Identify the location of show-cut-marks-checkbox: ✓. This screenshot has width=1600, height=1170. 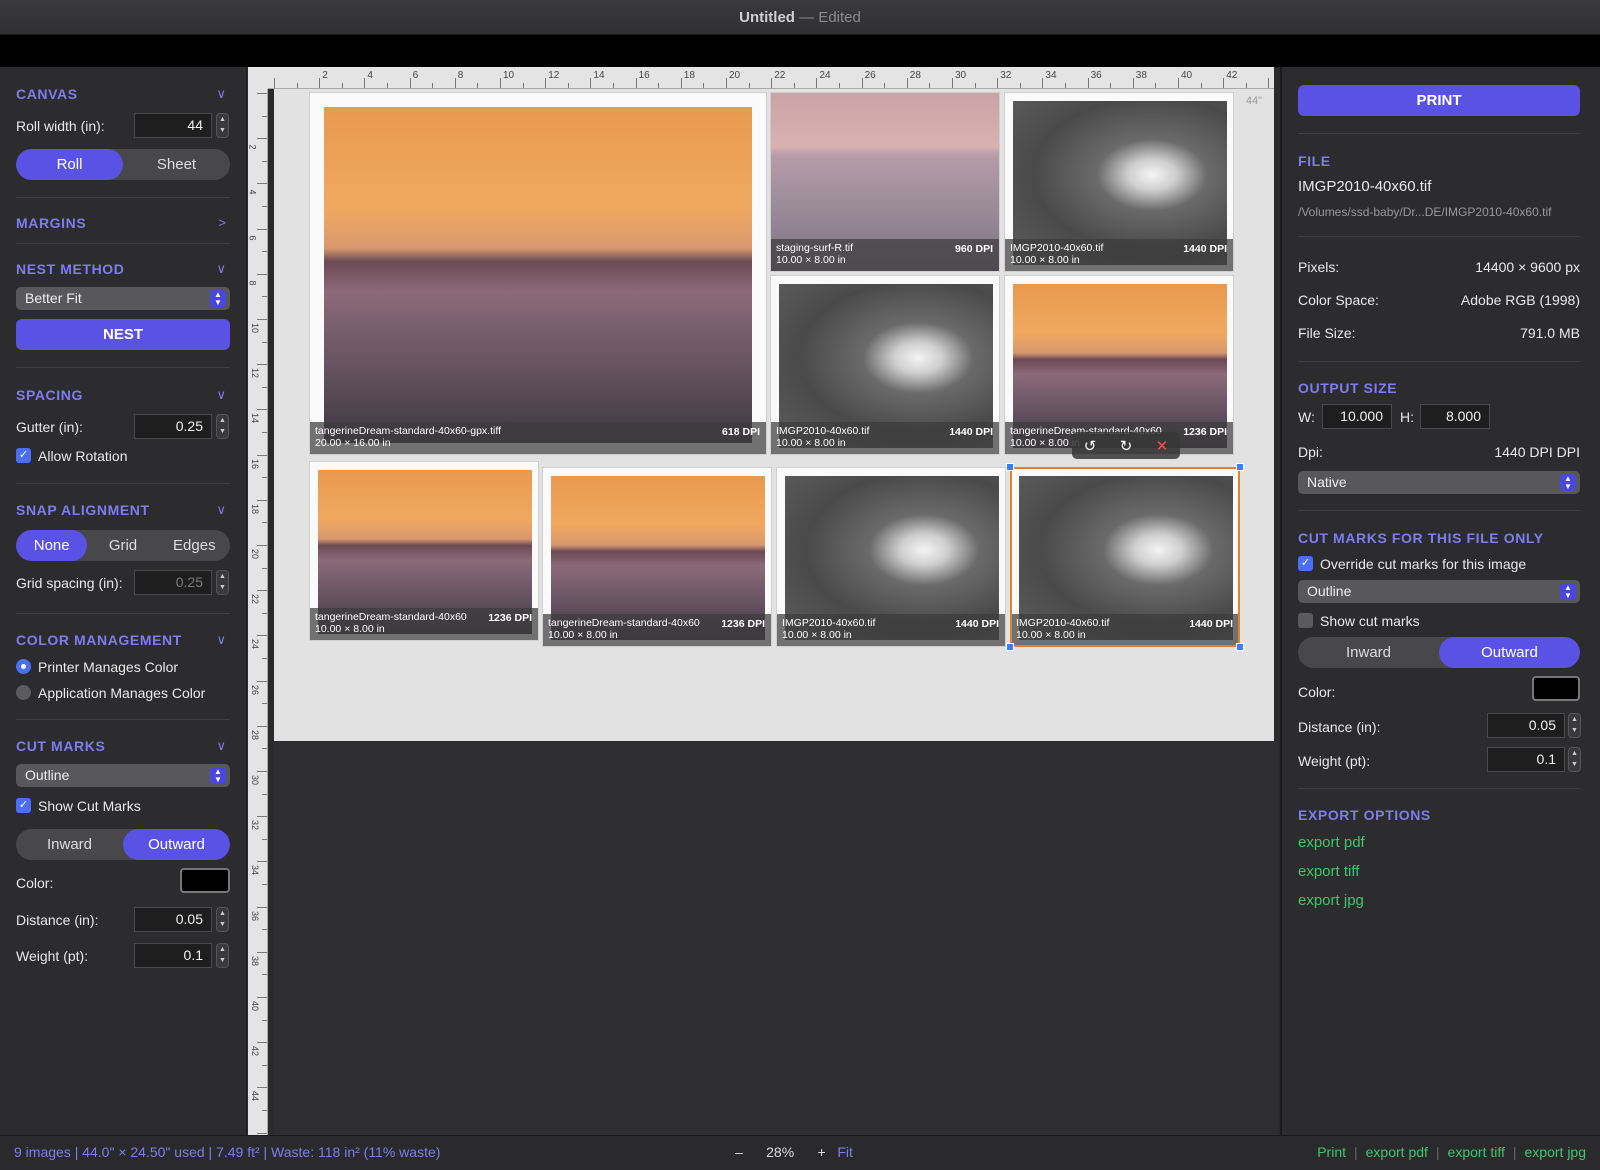
(23, 805).